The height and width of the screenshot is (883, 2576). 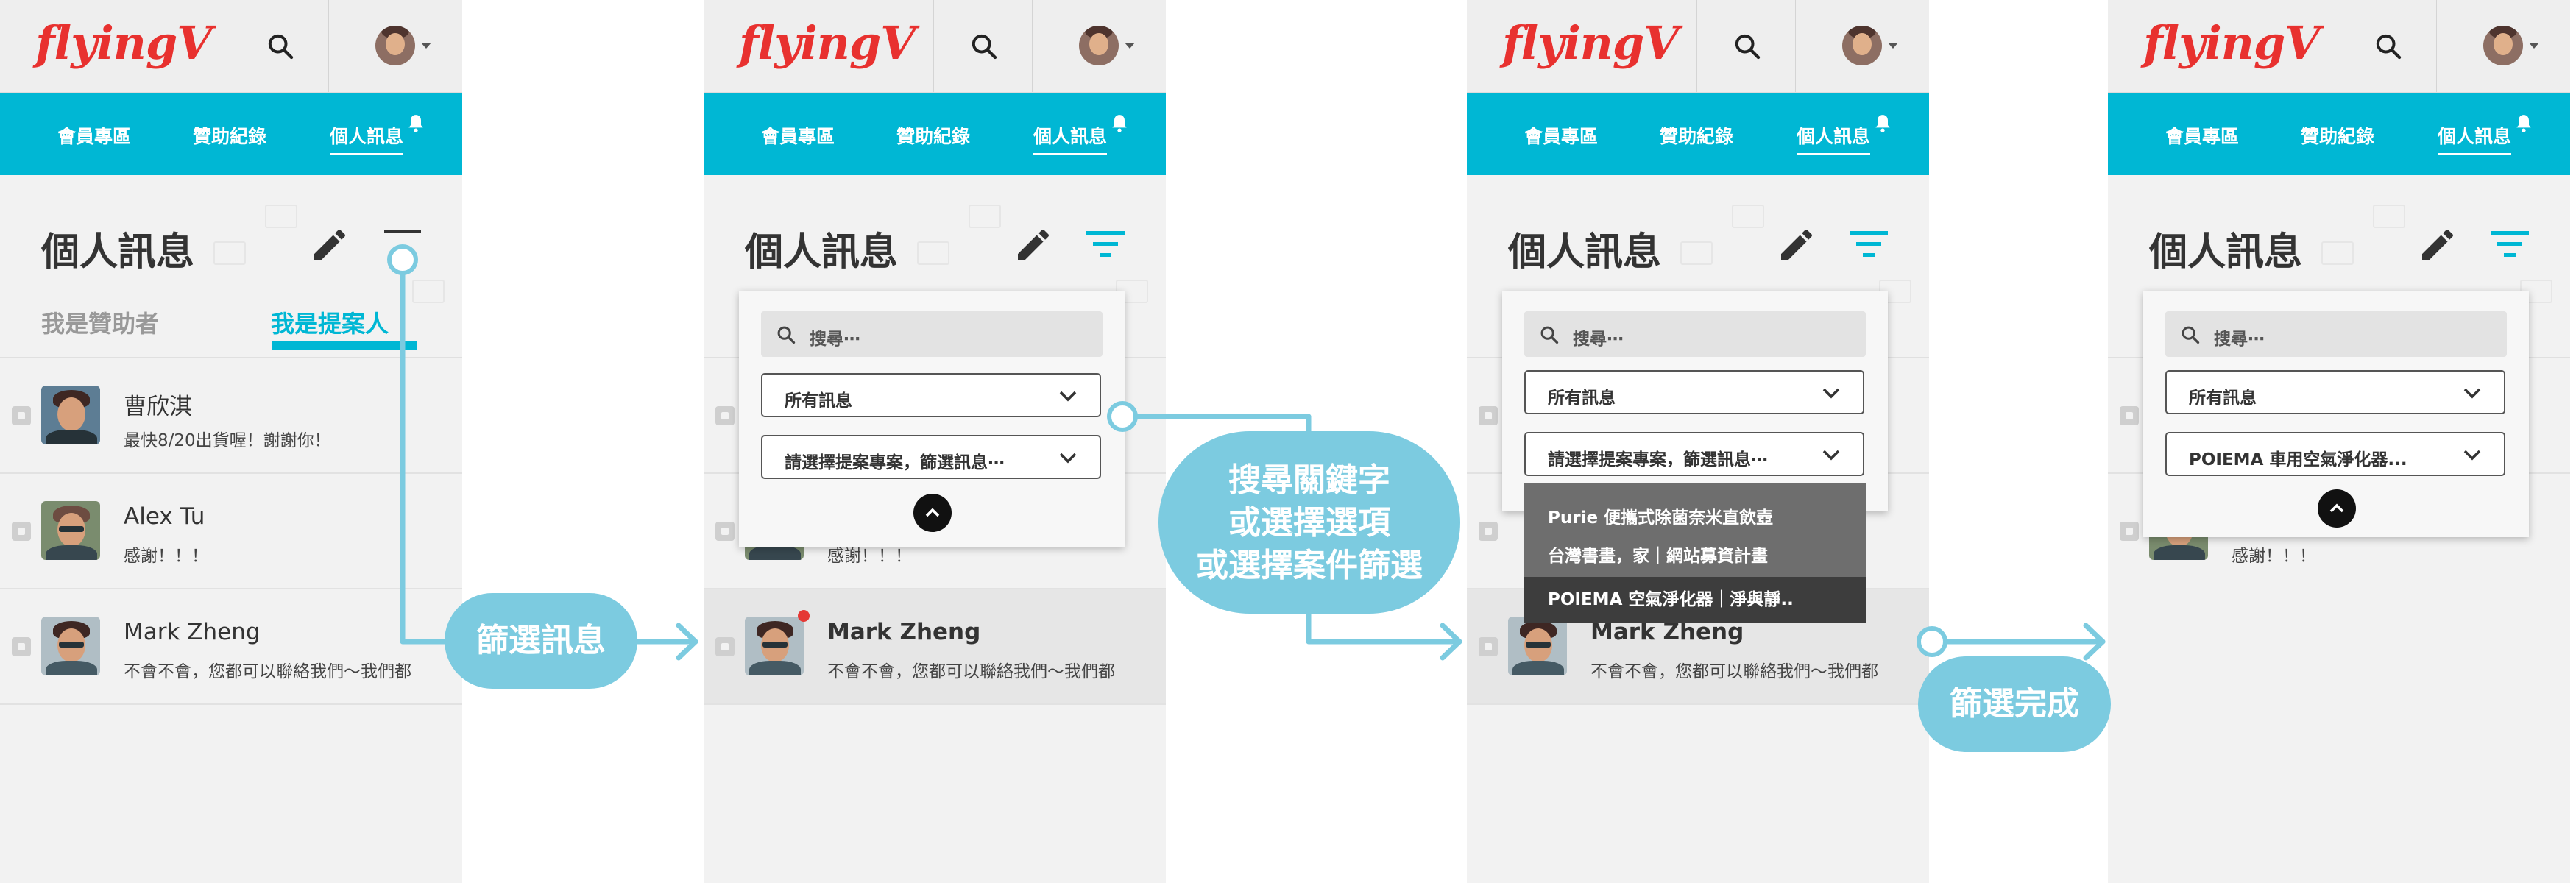 What do you see at coordinates (1309, 565) in the screenshot?
I see `annotation-line: 或選擇案件篩選` at bounding box center [1309, 565].